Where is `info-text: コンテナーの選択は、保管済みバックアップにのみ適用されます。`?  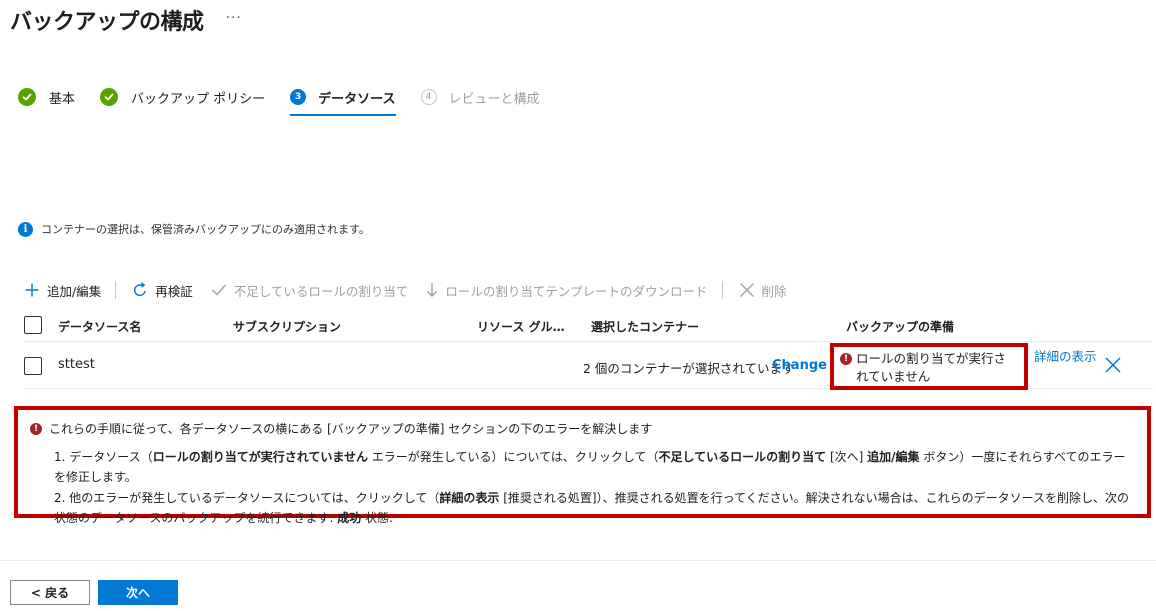
info-text: コンテナーの選択は、保管済みバックアップにのみ適用されます。 is located at coordinates (205, 229).